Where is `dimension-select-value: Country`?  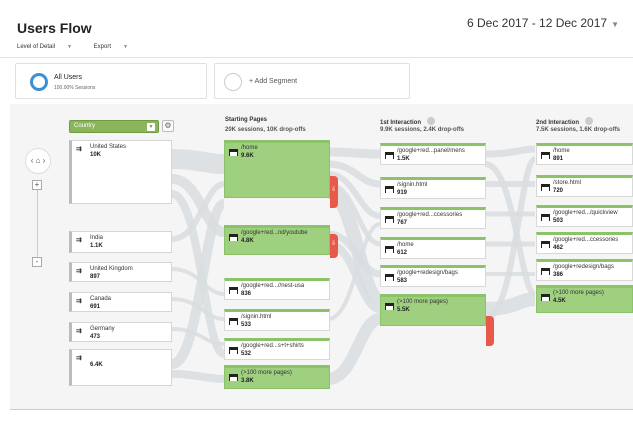 dimension-select-value: Country is located at coordinates (85, 126).